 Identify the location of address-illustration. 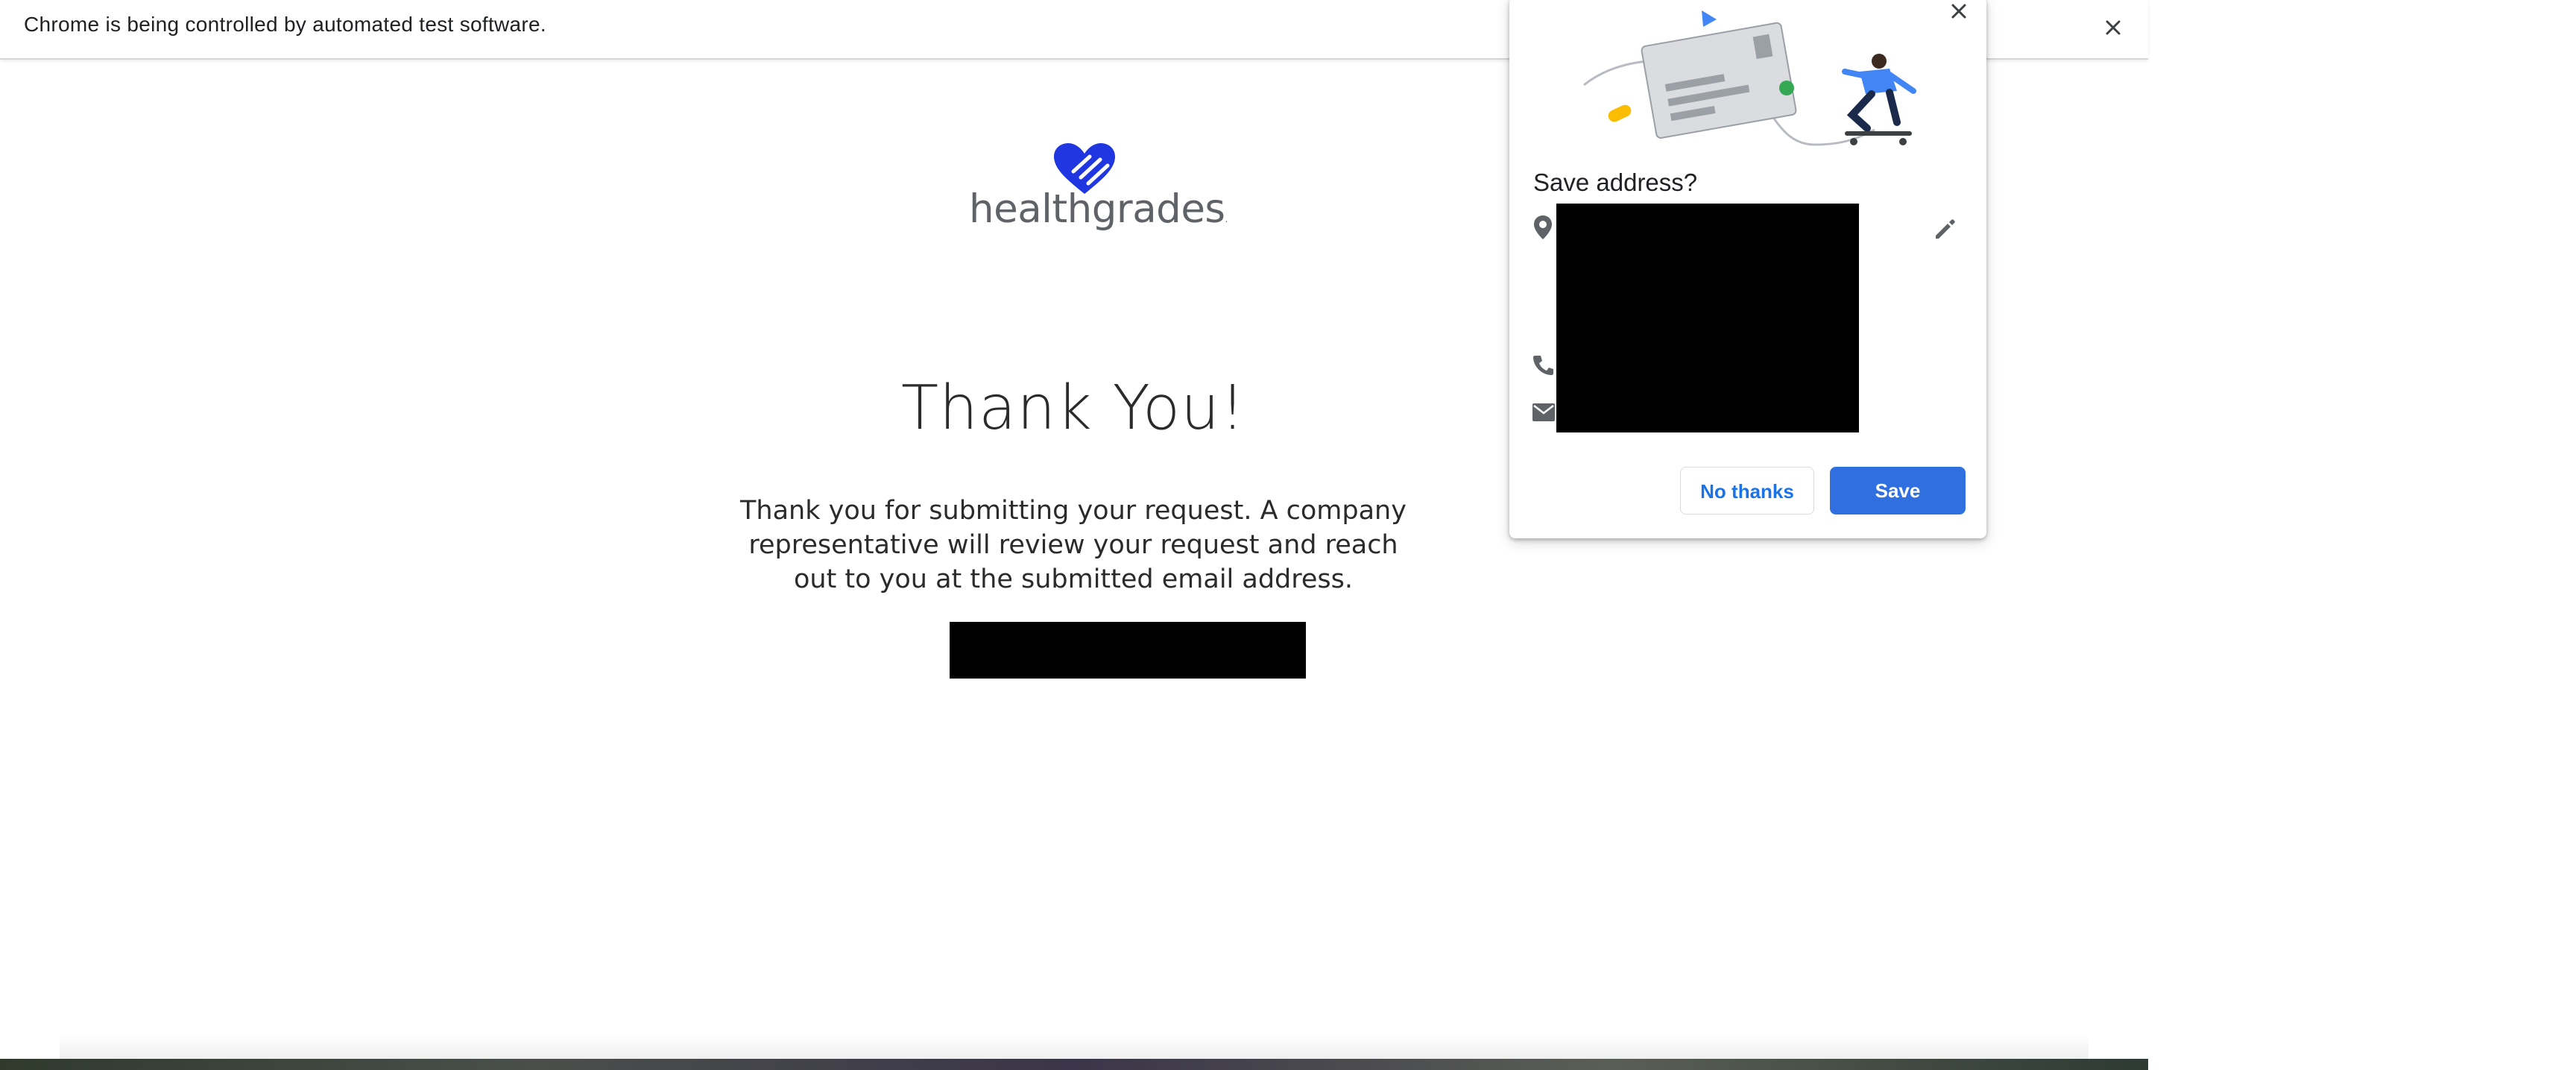
(1749, 78).